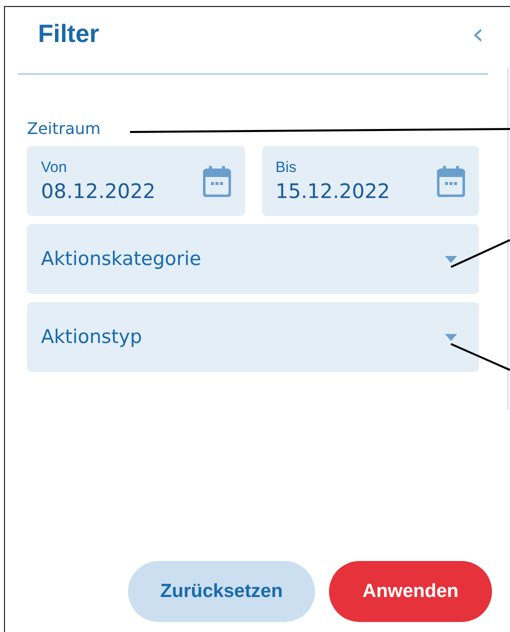 The image size is (510, 632). Describe the element at coordinates (370, 181) in the screenshot. I see `date-field: Bis 15.12.2022` at that location.